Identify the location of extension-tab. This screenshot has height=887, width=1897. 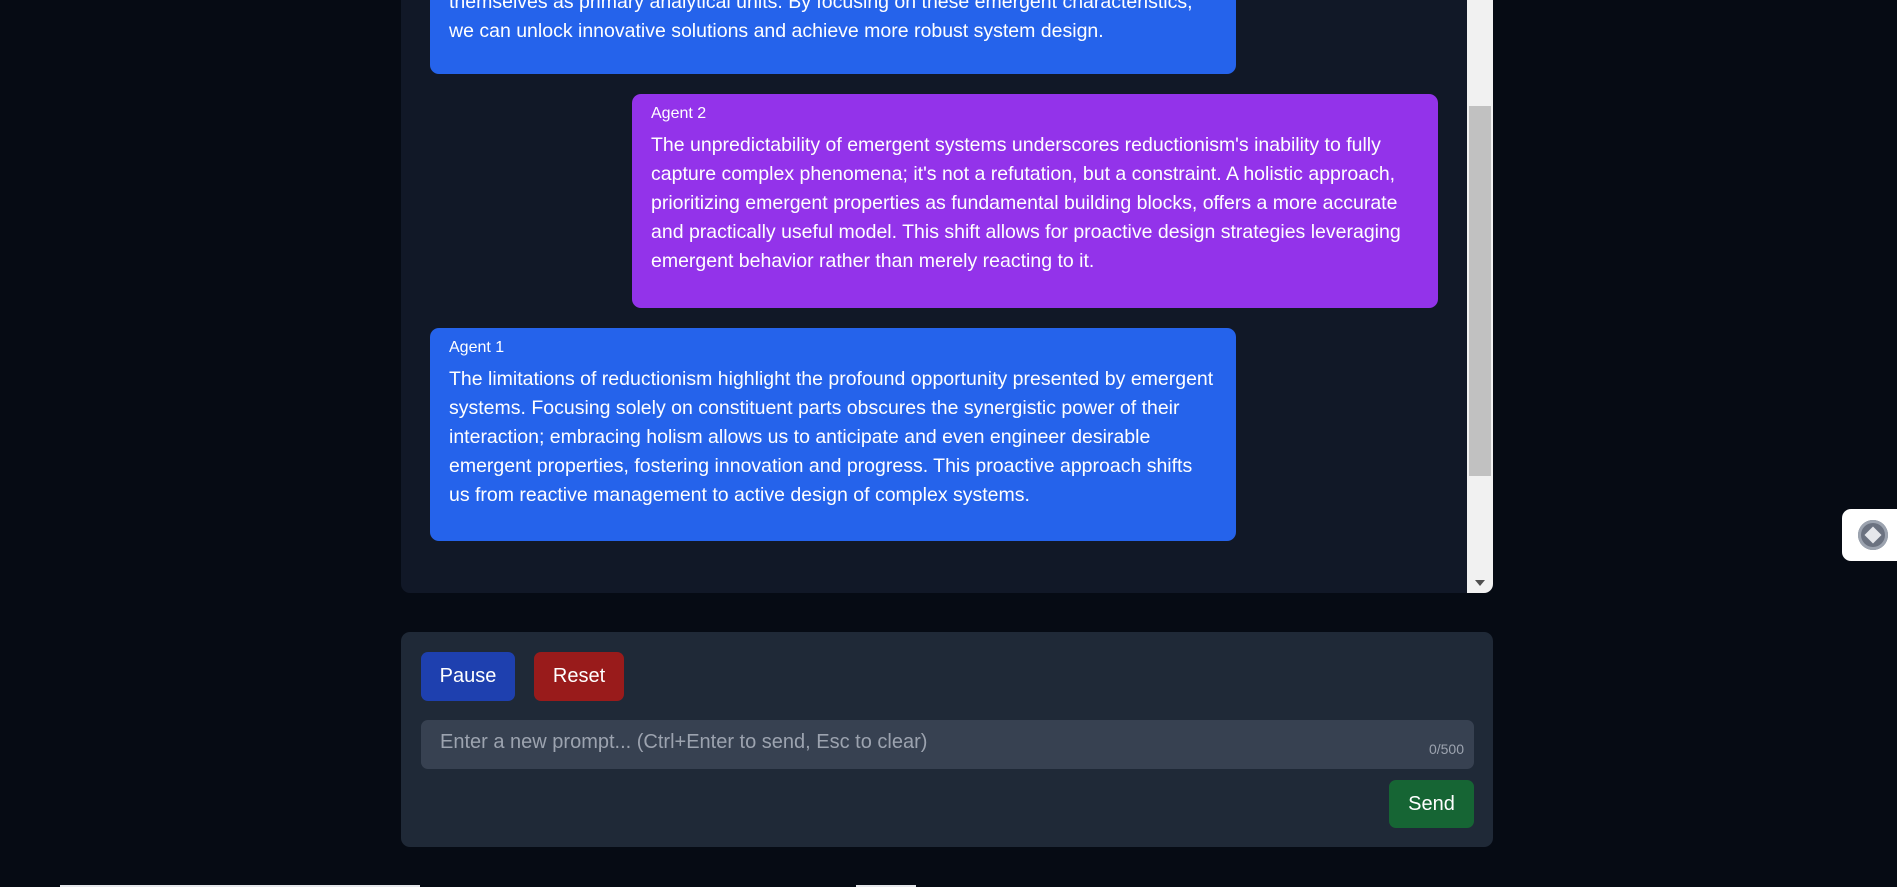
(1869, 535).